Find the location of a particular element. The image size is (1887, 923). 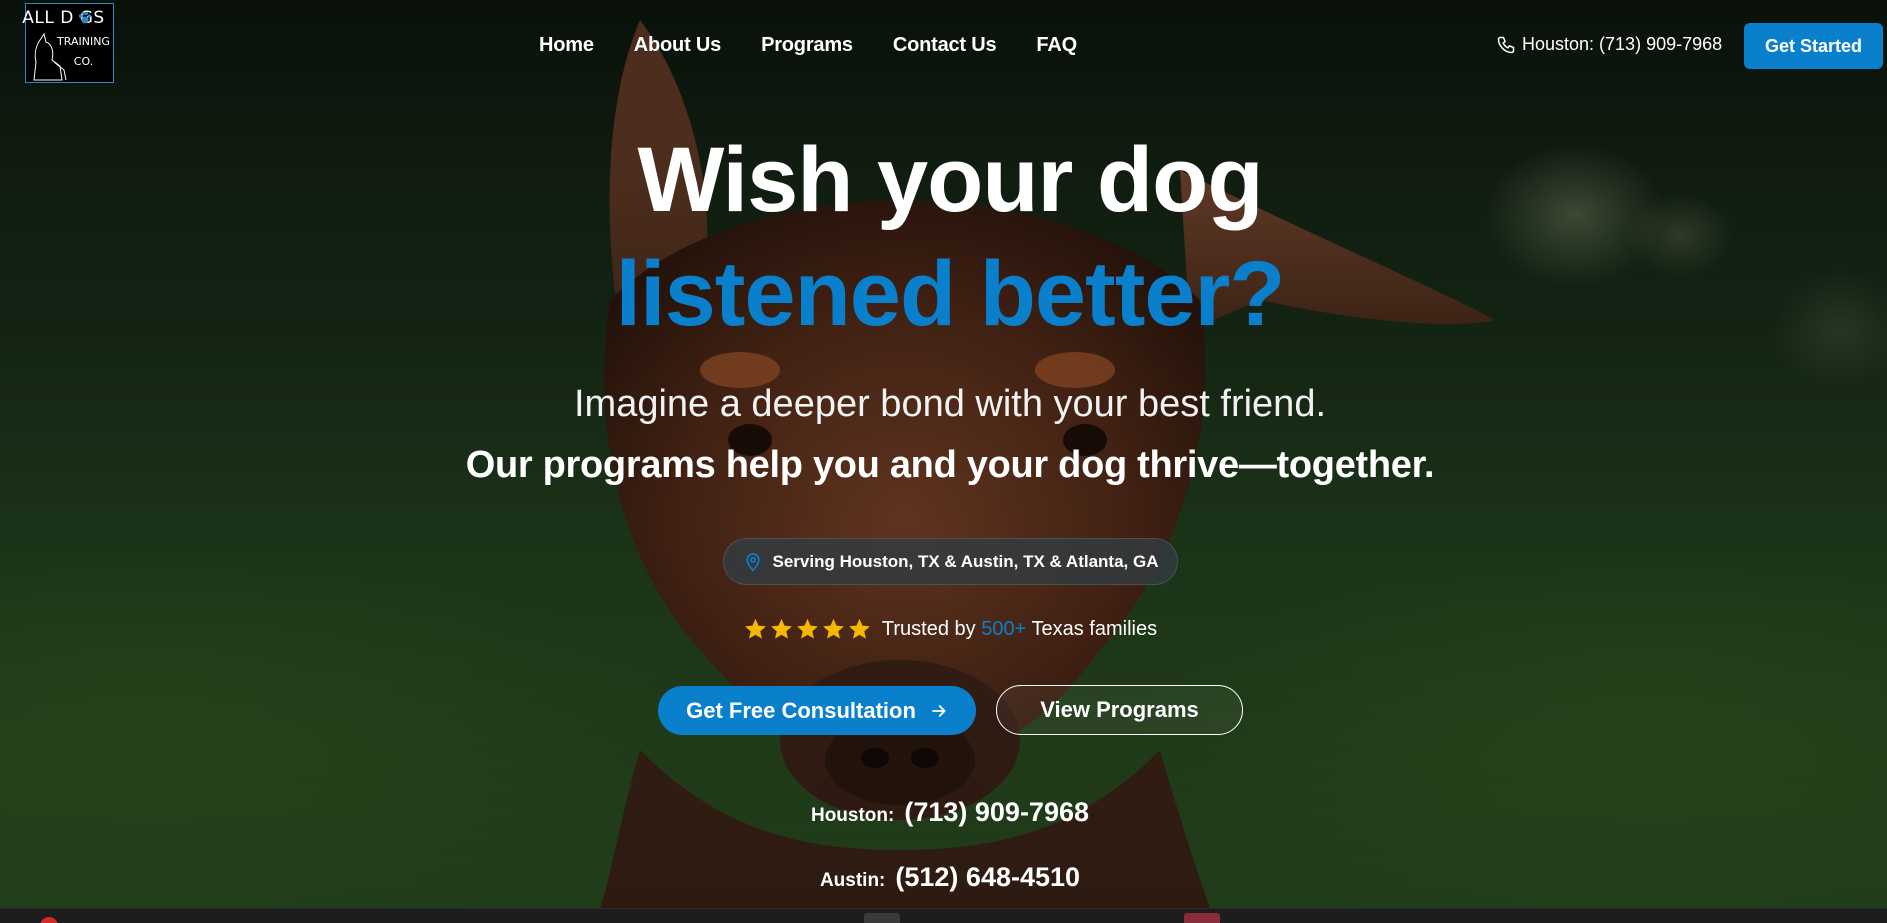

trust-prefix: Trusted by is located at coordinates (928, 629).